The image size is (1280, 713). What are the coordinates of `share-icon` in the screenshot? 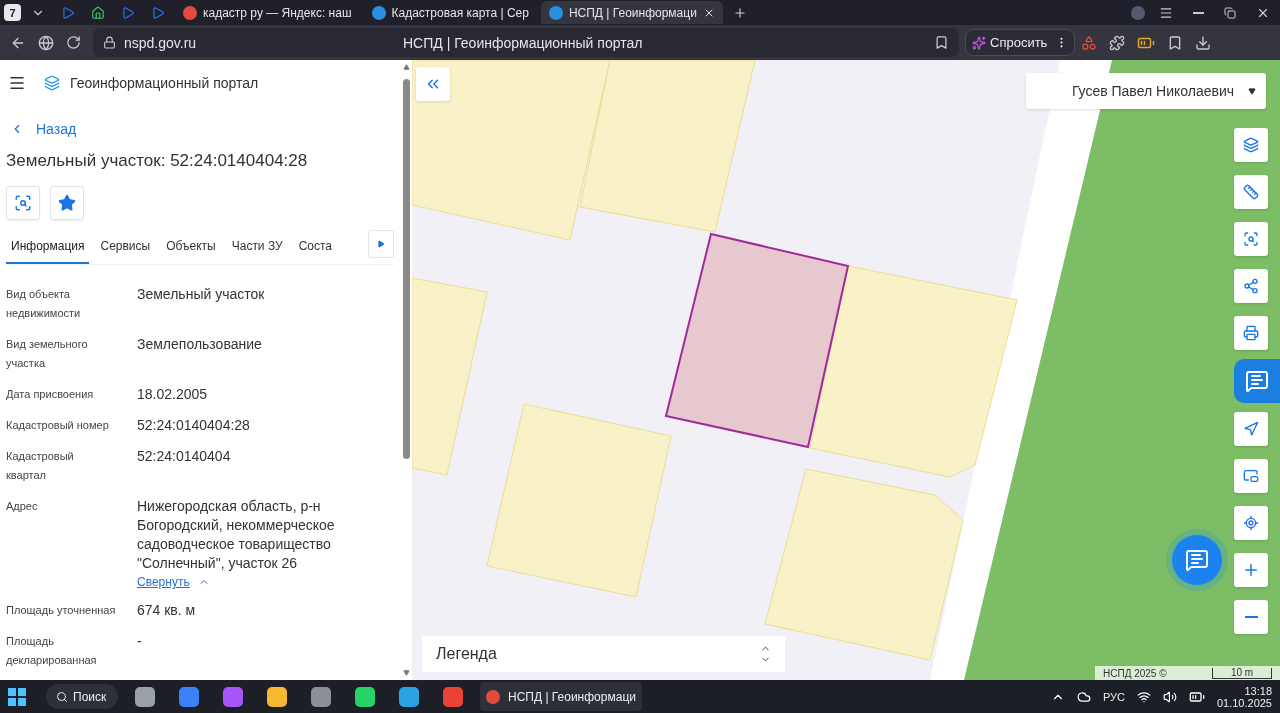 It's located at (1251, 286).